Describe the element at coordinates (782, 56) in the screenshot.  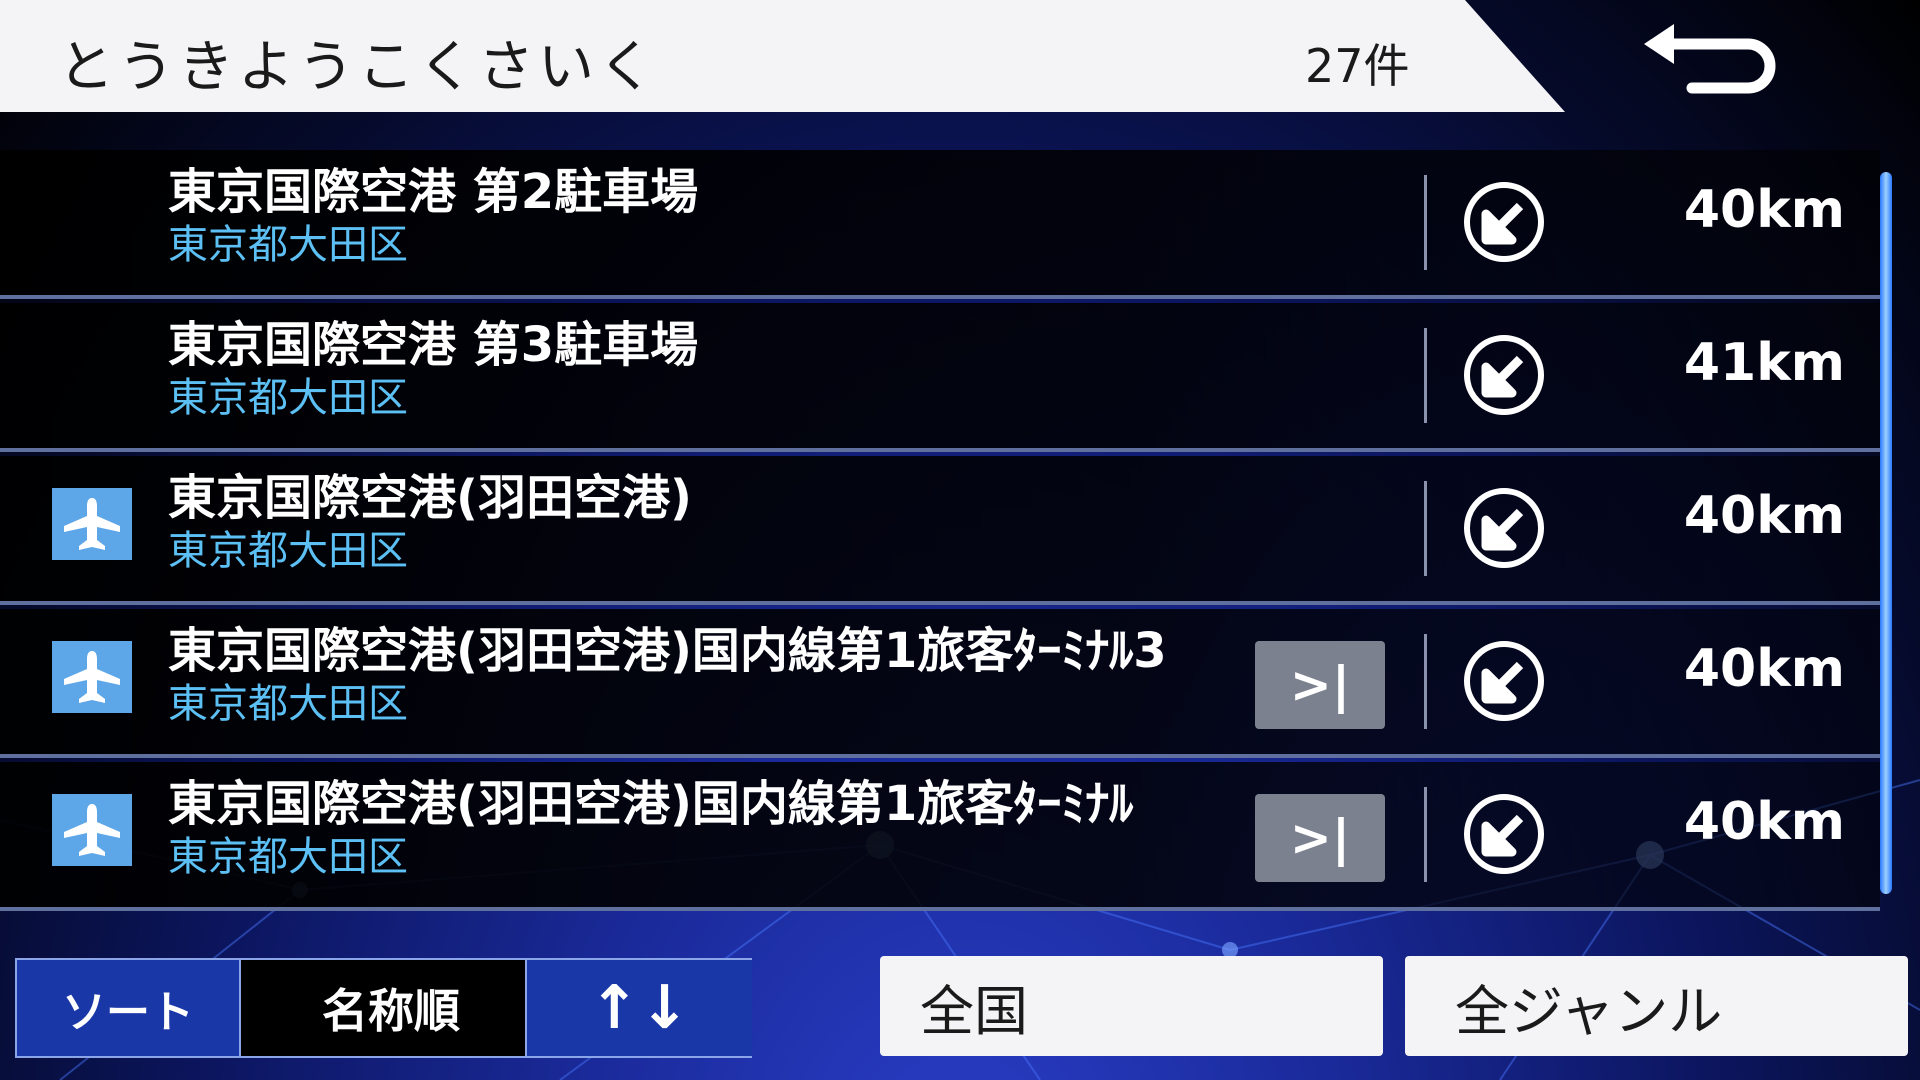
I see `search-header: とうきようこくさいく 27件` at that location.